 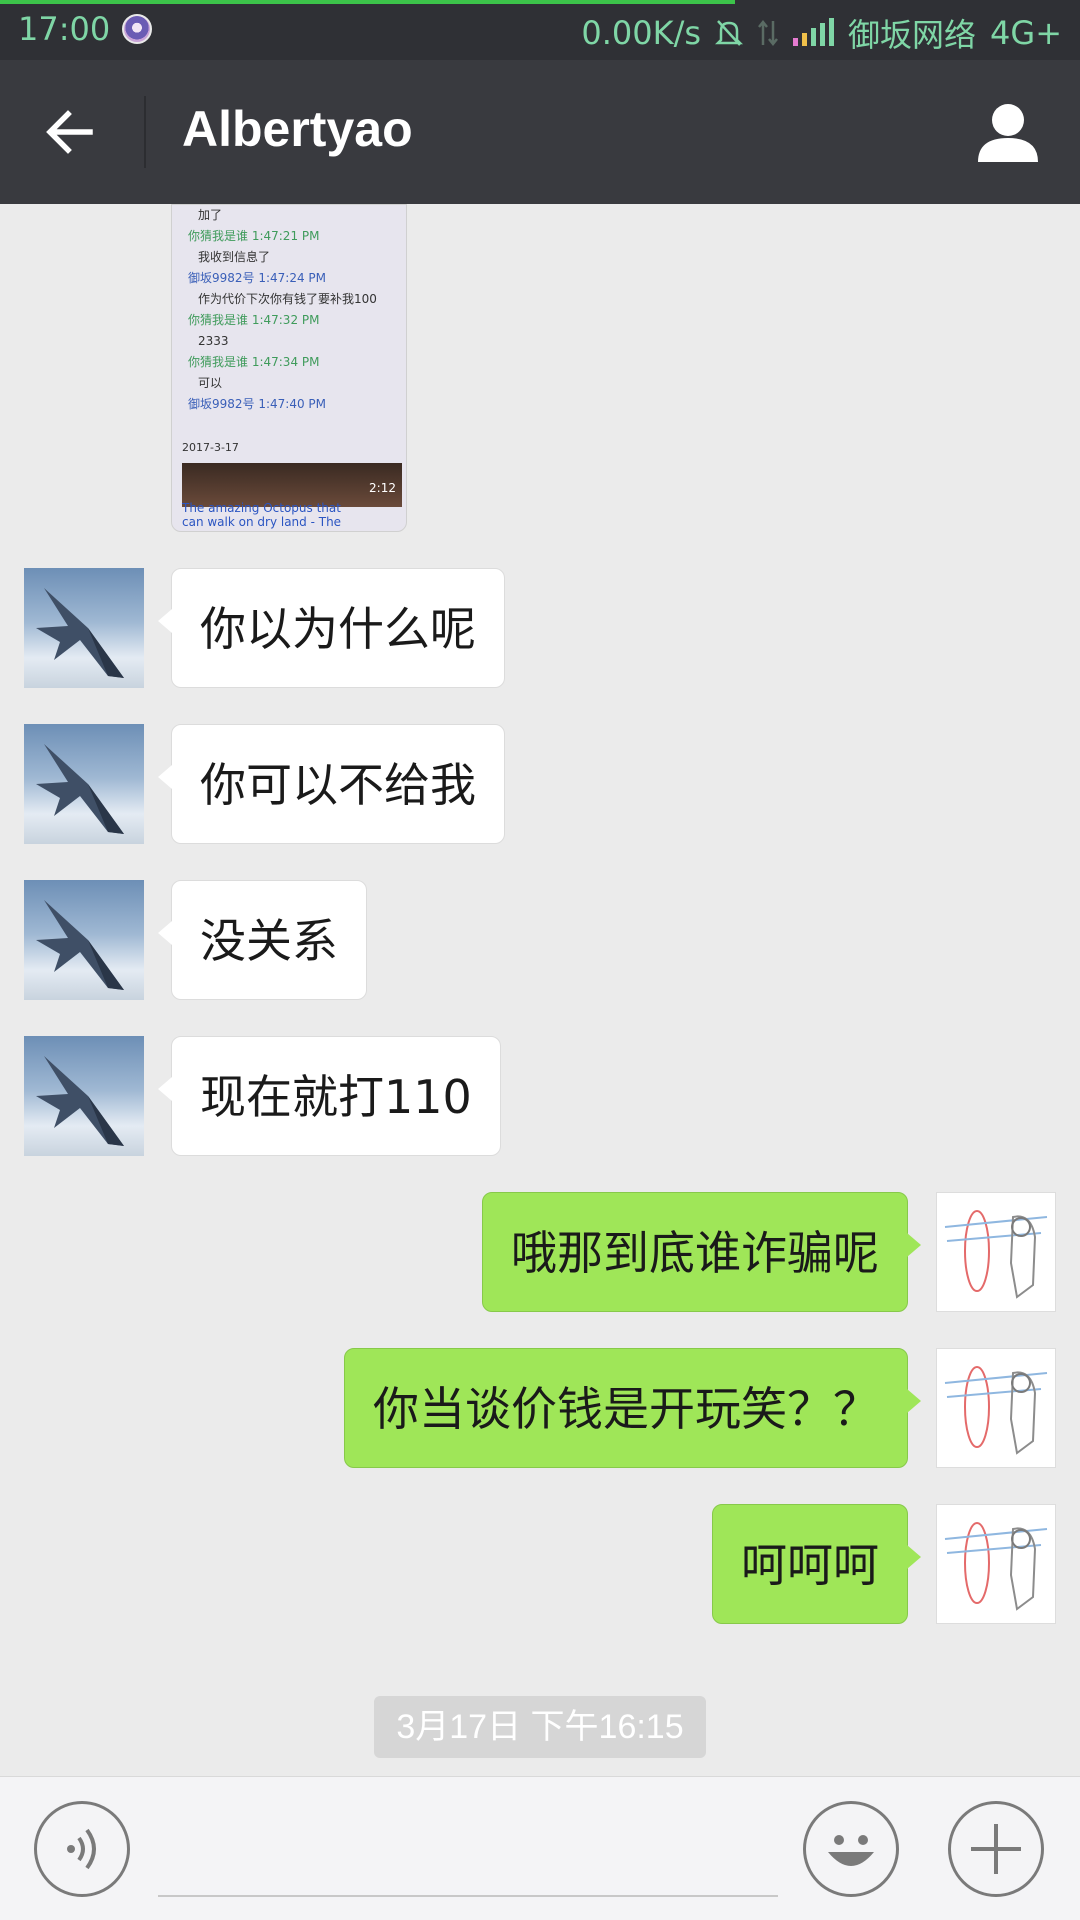 What do you see at coordinates (768, 33) in the screenshot?
I see `data-transfer-icon` at bounding box center [768, 33].